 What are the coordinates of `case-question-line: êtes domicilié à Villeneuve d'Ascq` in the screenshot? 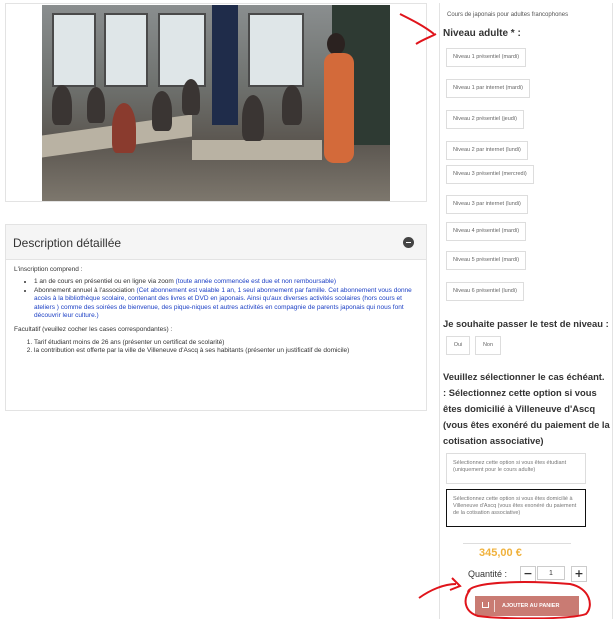 It's located at (519, 408).